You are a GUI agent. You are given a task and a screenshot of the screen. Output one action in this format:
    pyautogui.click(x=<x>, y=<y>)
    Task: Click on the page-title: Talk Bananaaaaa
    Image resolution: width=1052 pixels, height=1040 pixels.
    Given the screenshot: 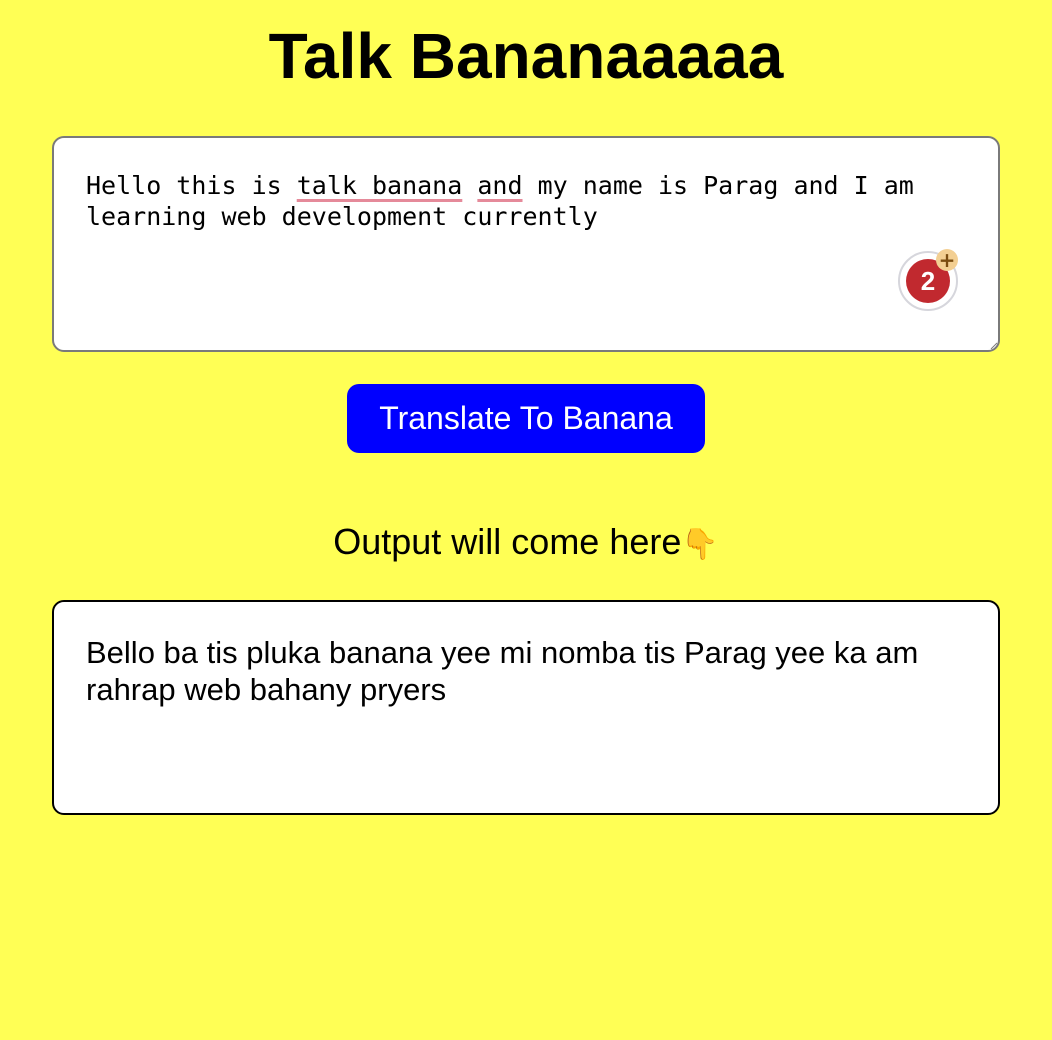 What is the action you would take?
    pyautogui.click(x=526, y=56)
    